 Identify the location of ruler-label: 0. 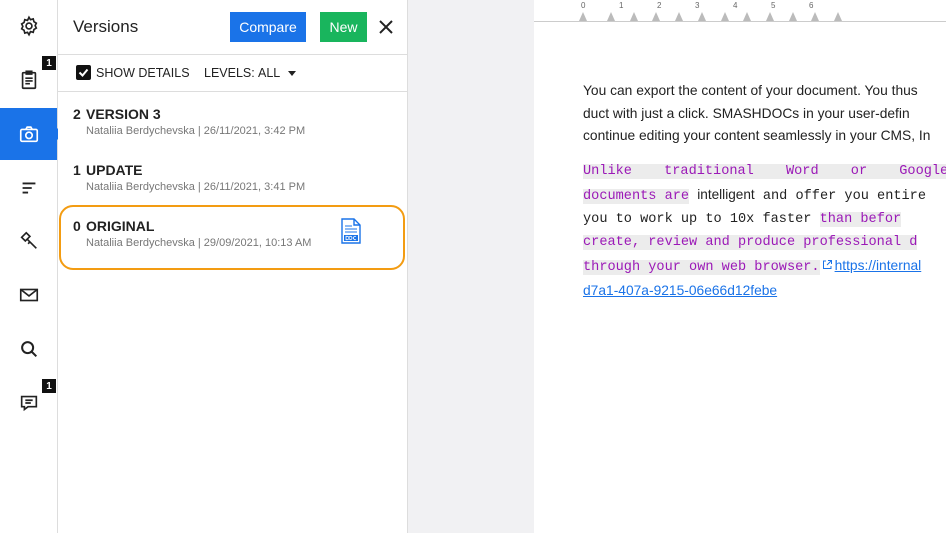
(583, 5).